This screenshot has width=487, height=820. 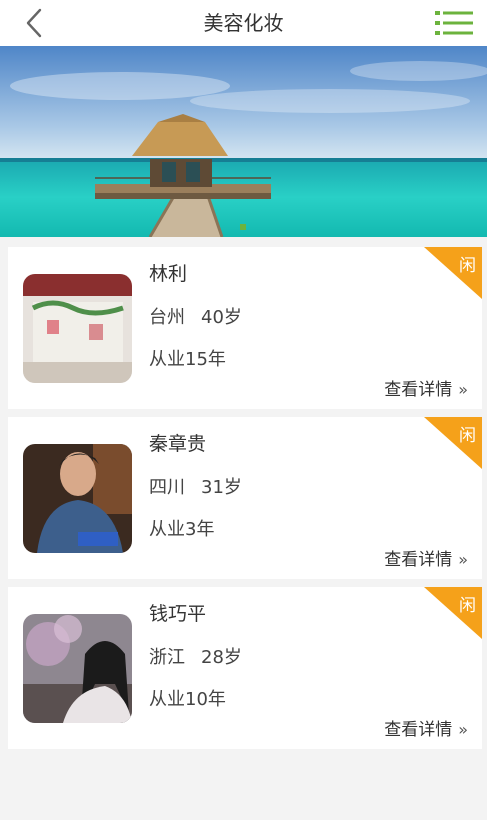 I want to click on beauty-salon-photo, so click(x=77, y=328).